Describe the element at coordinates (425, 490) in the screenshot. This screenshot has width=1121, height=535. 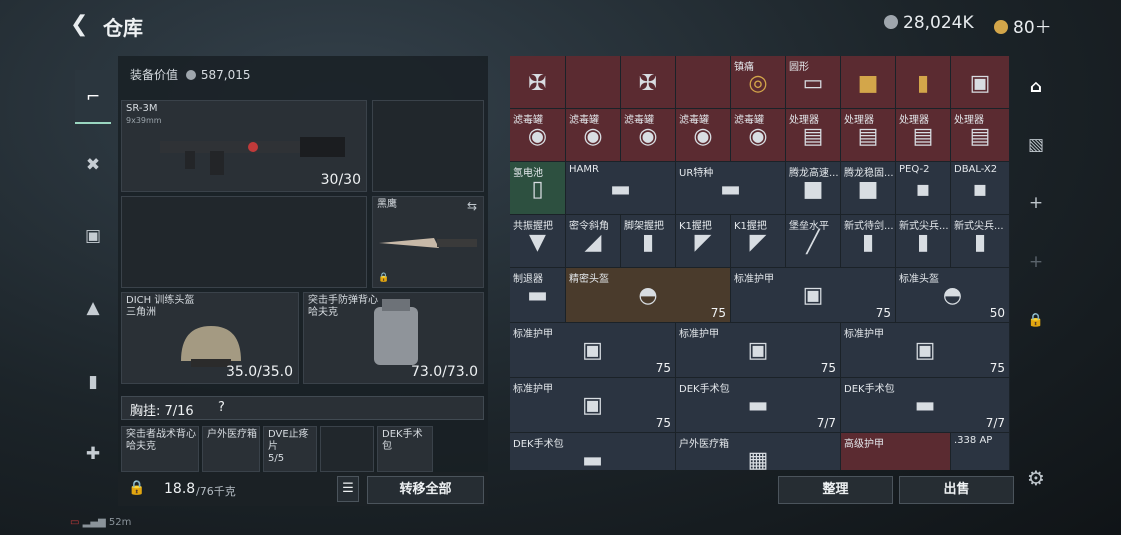
I see `transfer-all-button: 转移全部` at that location.